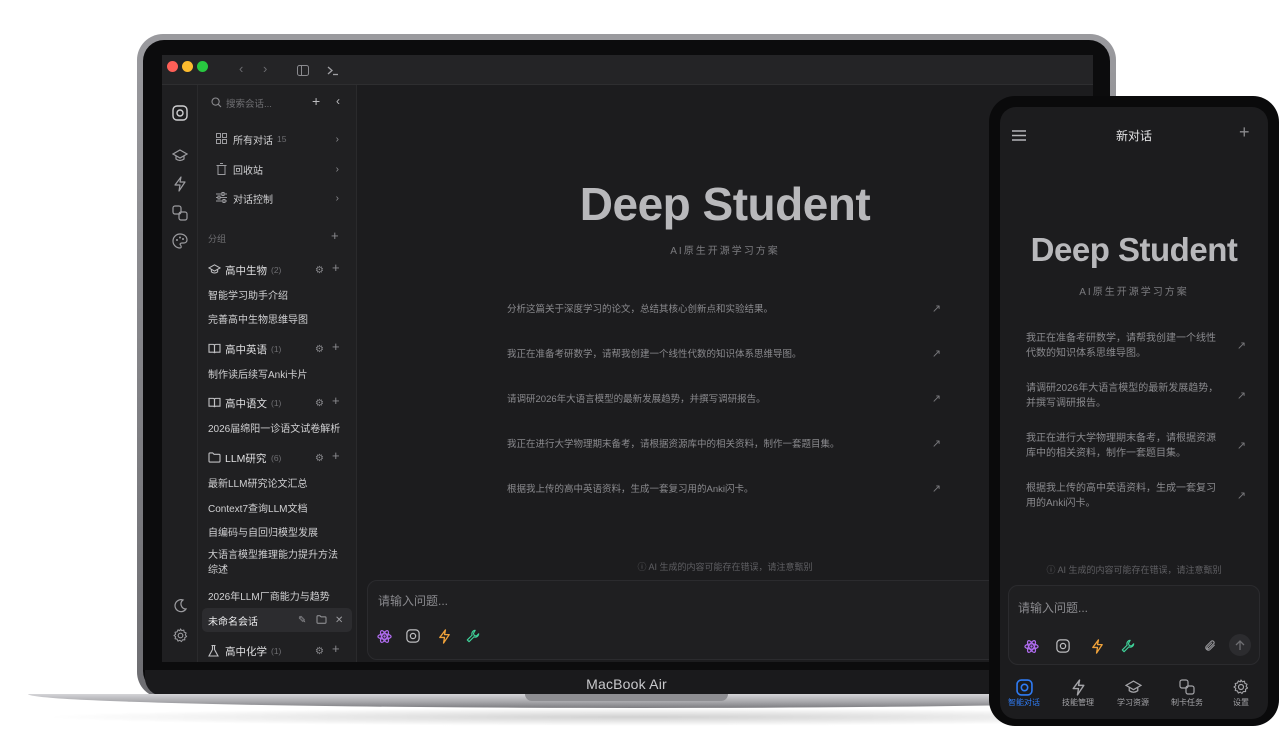 Image resolution: width=1280 pixels, height=739 pixels. I want to click on palette-icon, so click(180, 241).